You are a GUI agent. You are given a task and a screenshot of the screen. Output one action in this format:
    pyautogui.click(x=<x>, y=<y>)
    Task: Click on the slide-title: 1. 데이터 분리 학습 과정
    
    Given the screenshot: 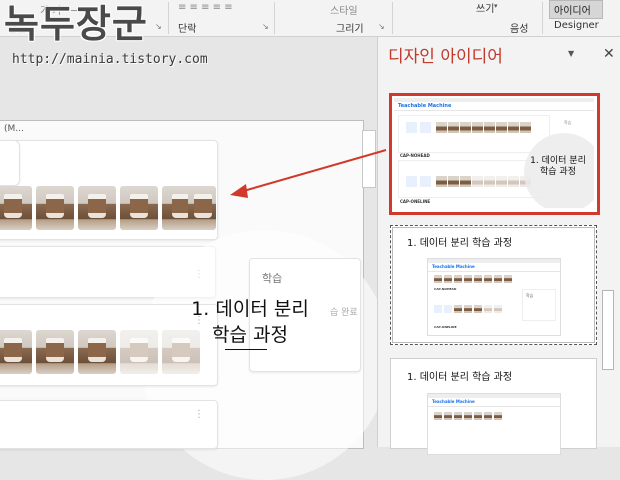 What is the action you would take?
    pyautogui.click(x=250, y=322)
    